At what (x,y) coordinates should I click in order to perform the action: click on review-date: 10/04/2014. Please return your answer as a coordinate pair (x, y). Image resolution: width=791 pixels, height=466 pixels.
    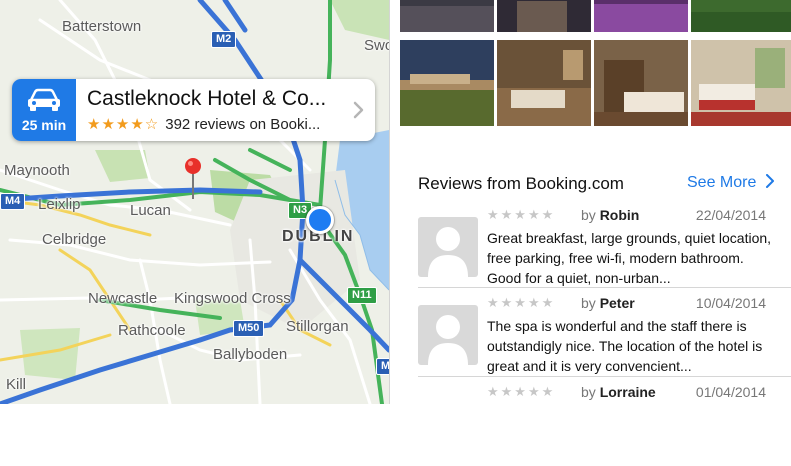
    Looking at the image, I should click on (730, 303).